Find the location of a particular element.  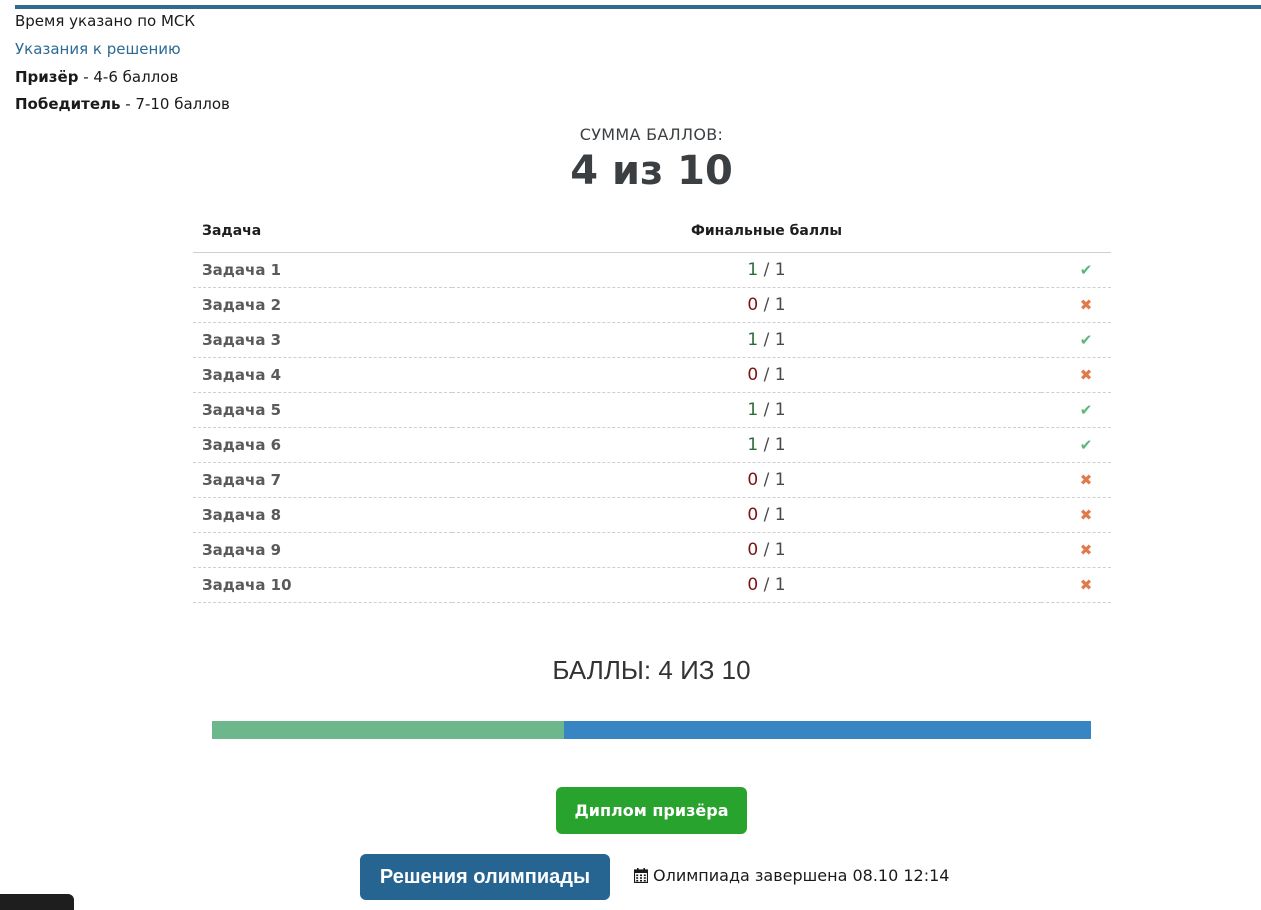

task-name-cell: Задача 2 is located at coordinates (322, 305).